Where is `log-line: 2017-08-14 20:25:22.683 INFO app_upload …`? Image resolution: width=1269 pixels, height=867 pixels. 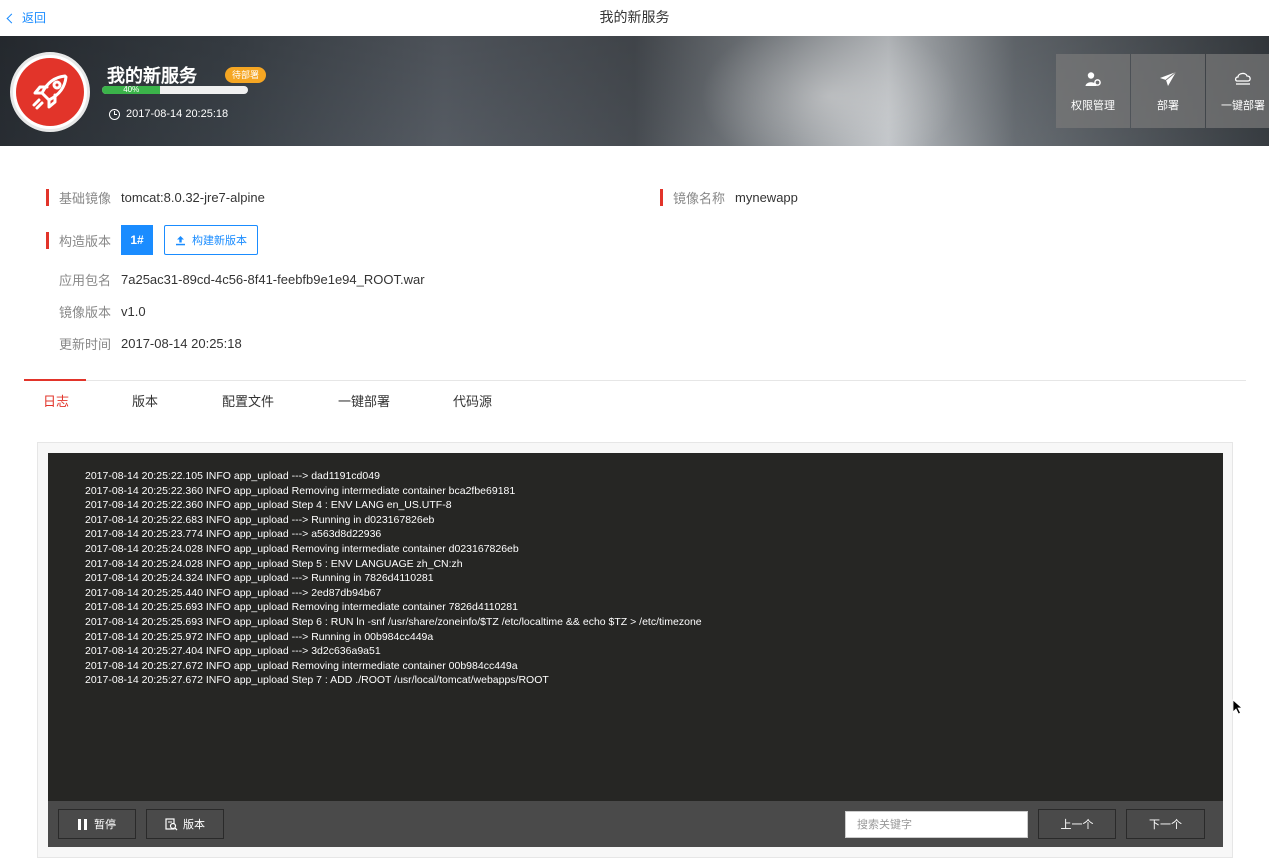
log-line: 2017-08-14 20:25:22.683 INFO app_upload … is located at coordinates (260, 519).